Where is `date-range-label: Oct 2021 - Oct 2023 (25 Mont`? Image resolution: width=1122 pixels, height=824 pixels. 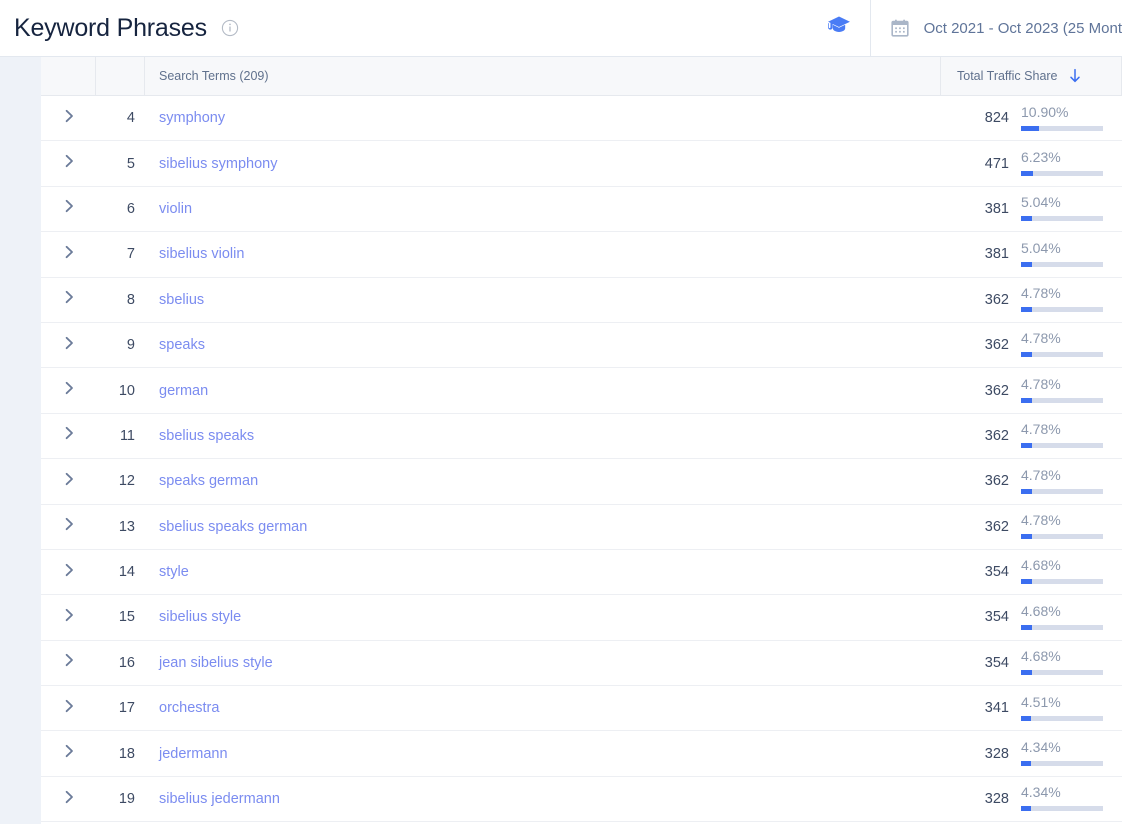 date-range-label: Oct 2021 - Oct 2023 (25 Mont is located at coordinates (1022, 28).